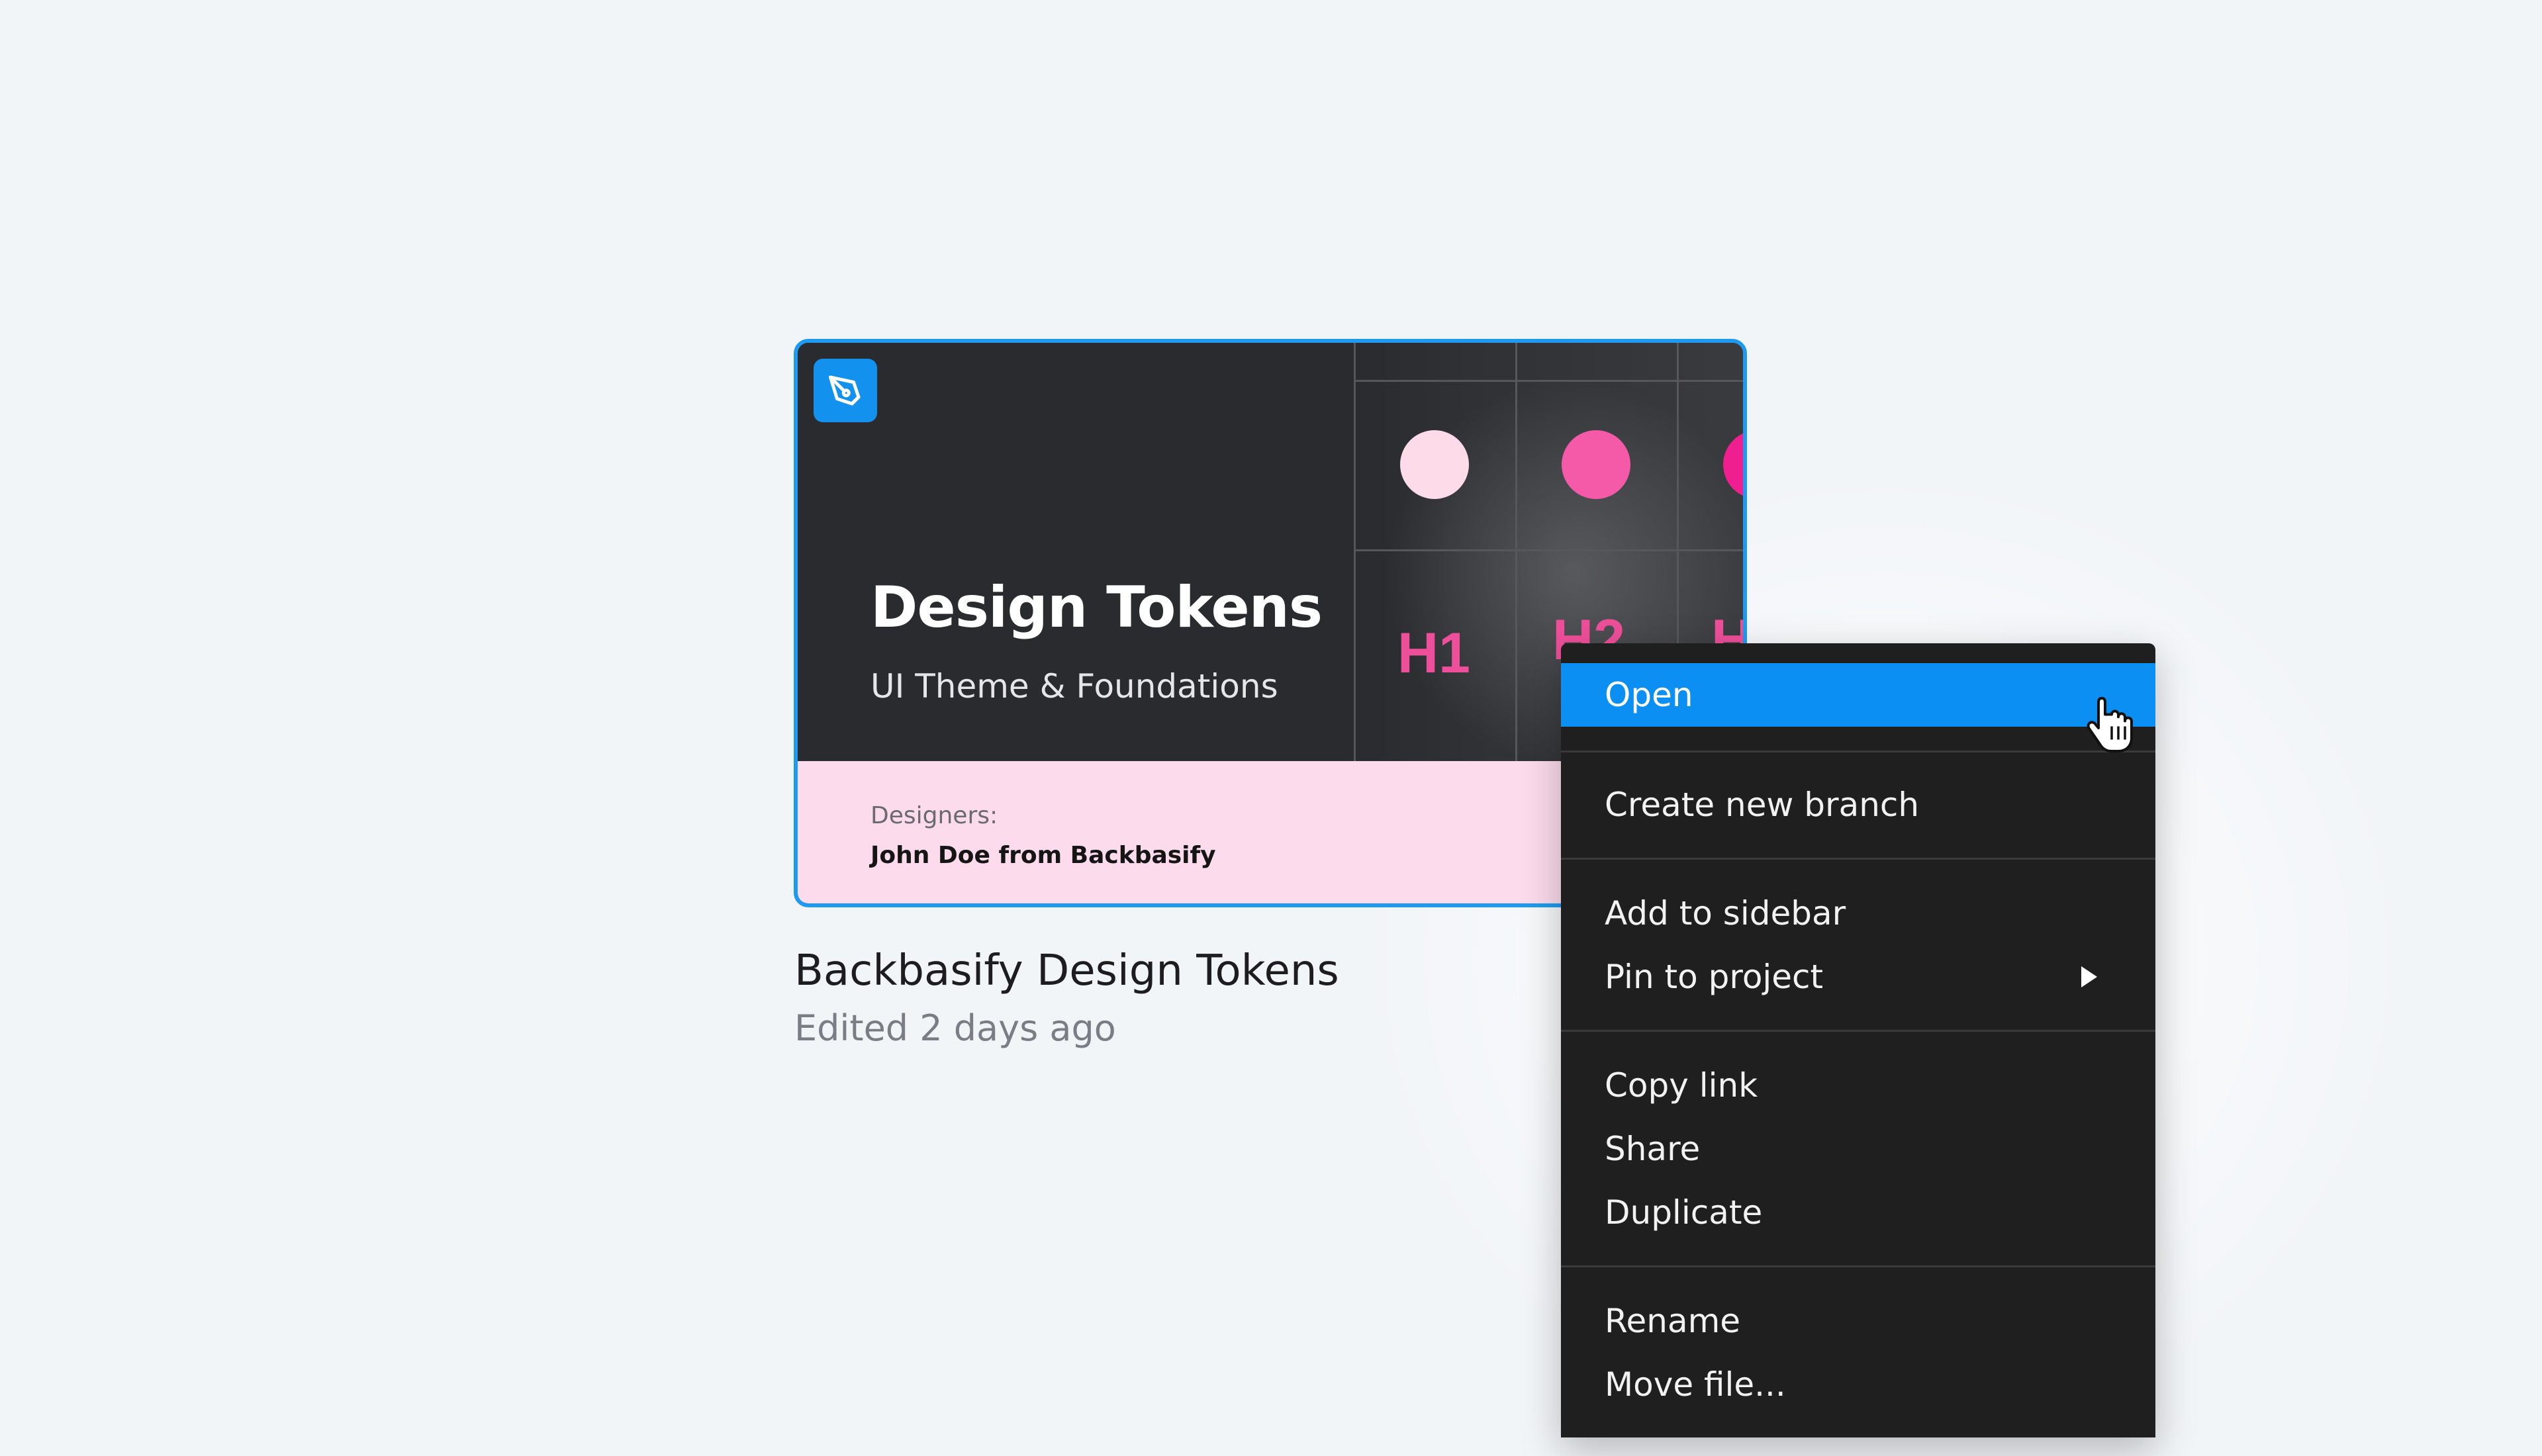 This screenshot has height=1456, width=2542. I want to click on menu-item-label: Create new branch, so click(1762, 805).